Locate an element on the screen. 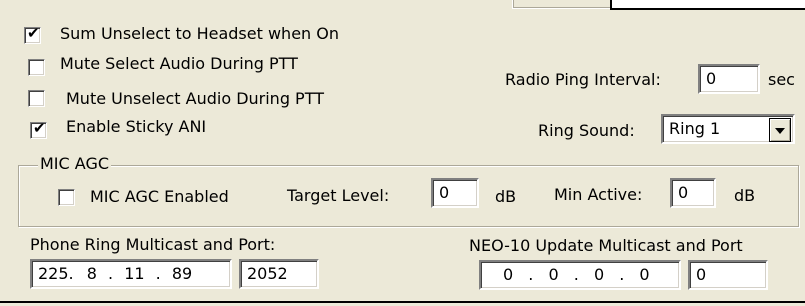 The width and height of the screenshot is (805, 306). sticky-ani-checkbox: ✔ is located at coordinates (38, 129).